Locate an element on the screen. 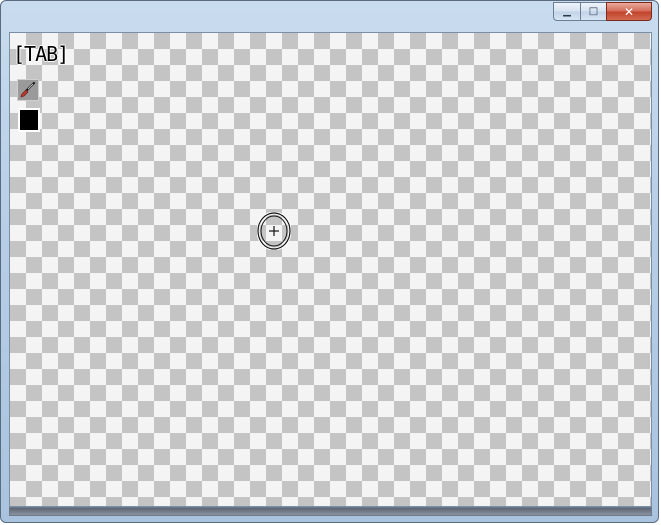 The width and height of the screenshot is (661, 525). maximize-button: □ is located at coordinates (593, 11).